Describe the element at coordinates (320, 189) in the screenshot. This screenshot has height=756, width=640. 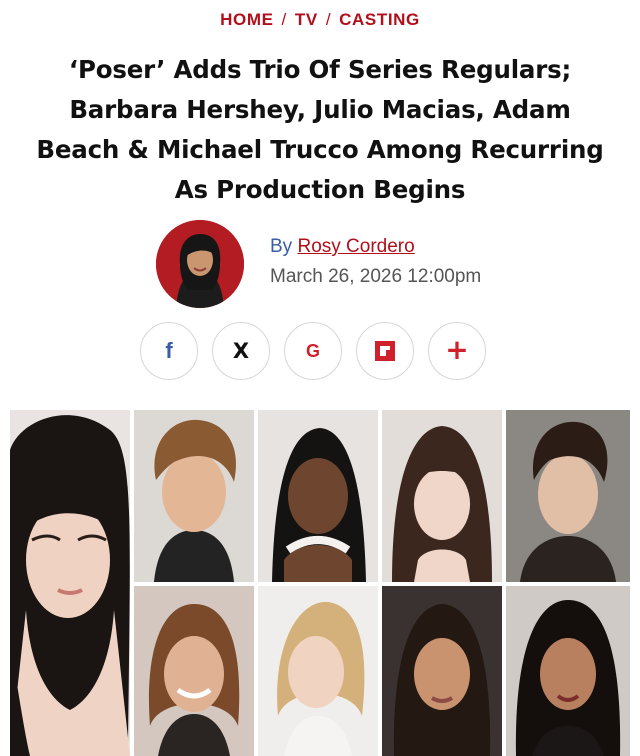
I see `headline-line: As Production Begins` at that location.